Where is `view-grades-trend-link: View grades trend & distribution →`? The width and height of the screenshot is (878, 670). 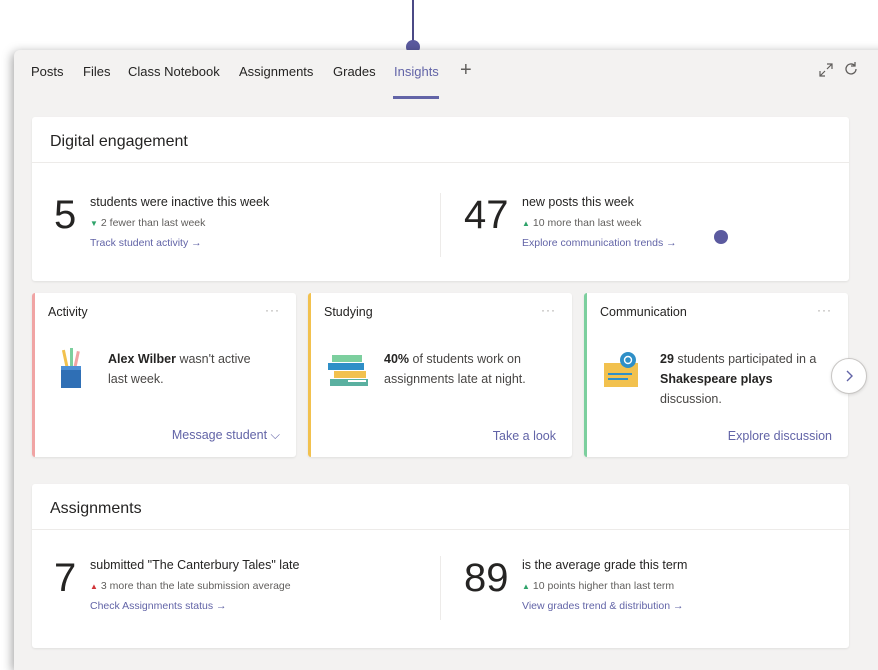 view-grades-trend-link: View grades trend & distribution → is located at coordinates (602, 606).